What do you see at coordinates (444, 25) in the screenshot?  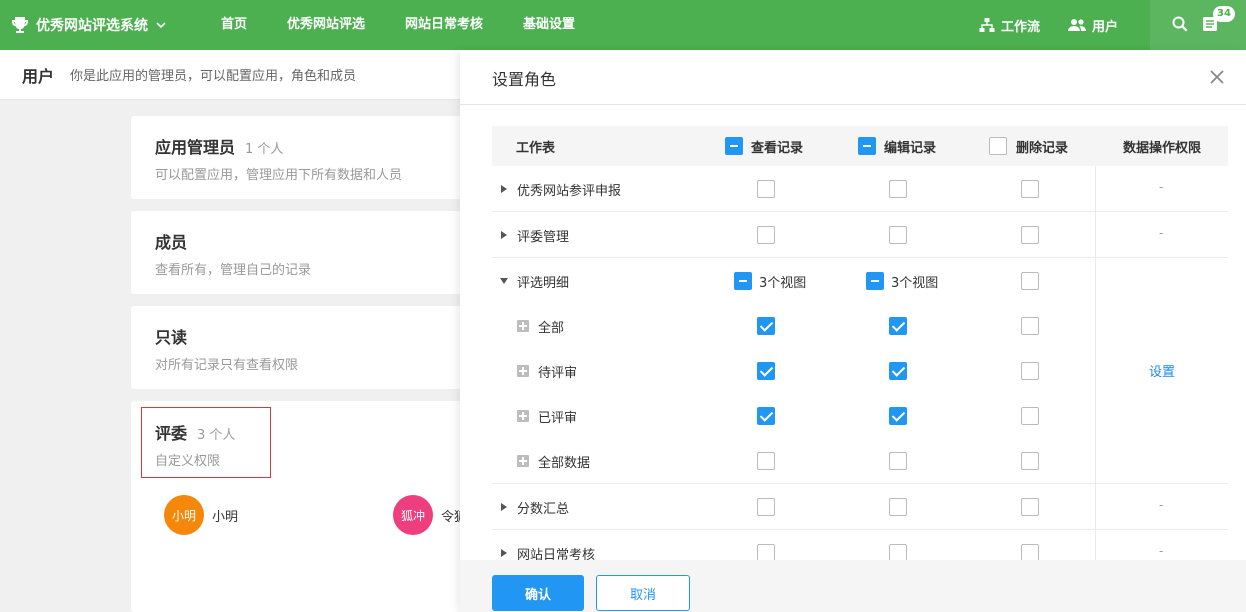 I see `nav-daily-assessment: 网站日常考核` at bounding box center [444, 25].